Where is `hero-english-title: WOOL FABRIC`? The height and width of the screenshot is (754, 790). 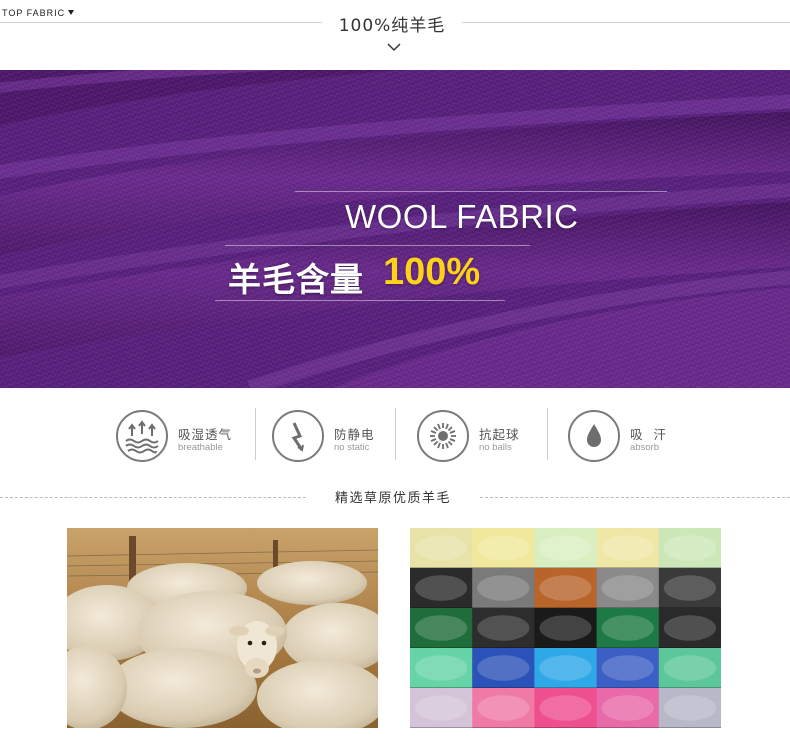
hero-english-title: WOOL FABRIC is located at coordinates (462, 216).